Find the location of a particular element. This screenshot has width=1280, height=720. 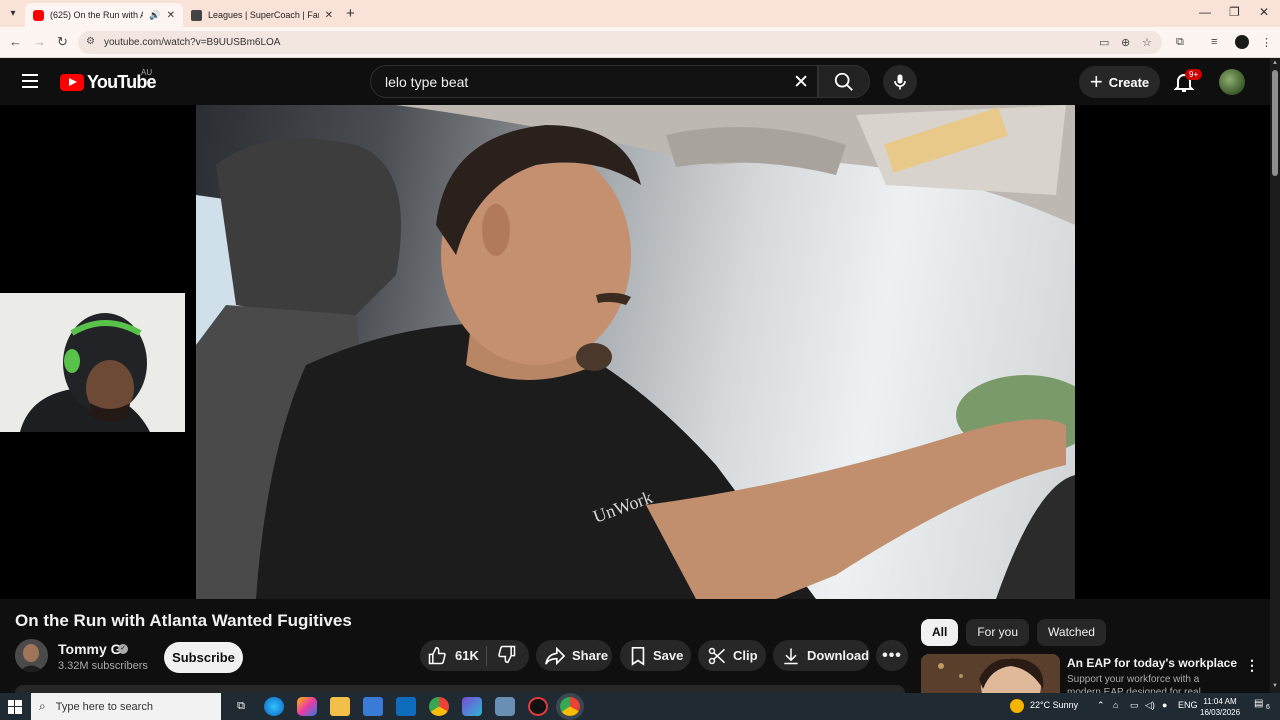

ad-thumbnail-image is located at coordinates (990, 673).